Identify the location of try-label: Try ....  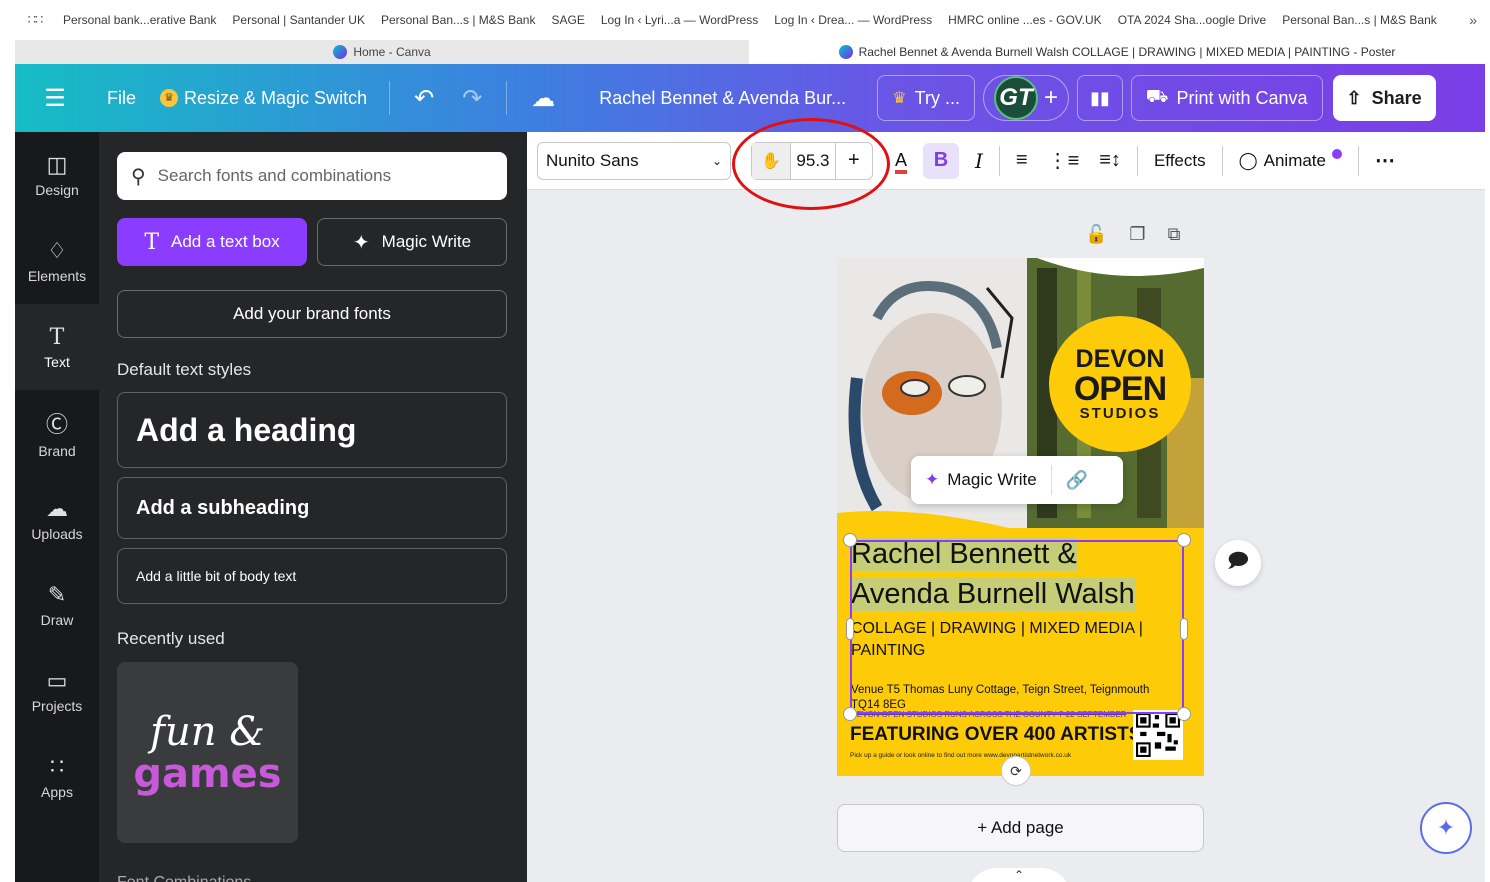
(937, 97).